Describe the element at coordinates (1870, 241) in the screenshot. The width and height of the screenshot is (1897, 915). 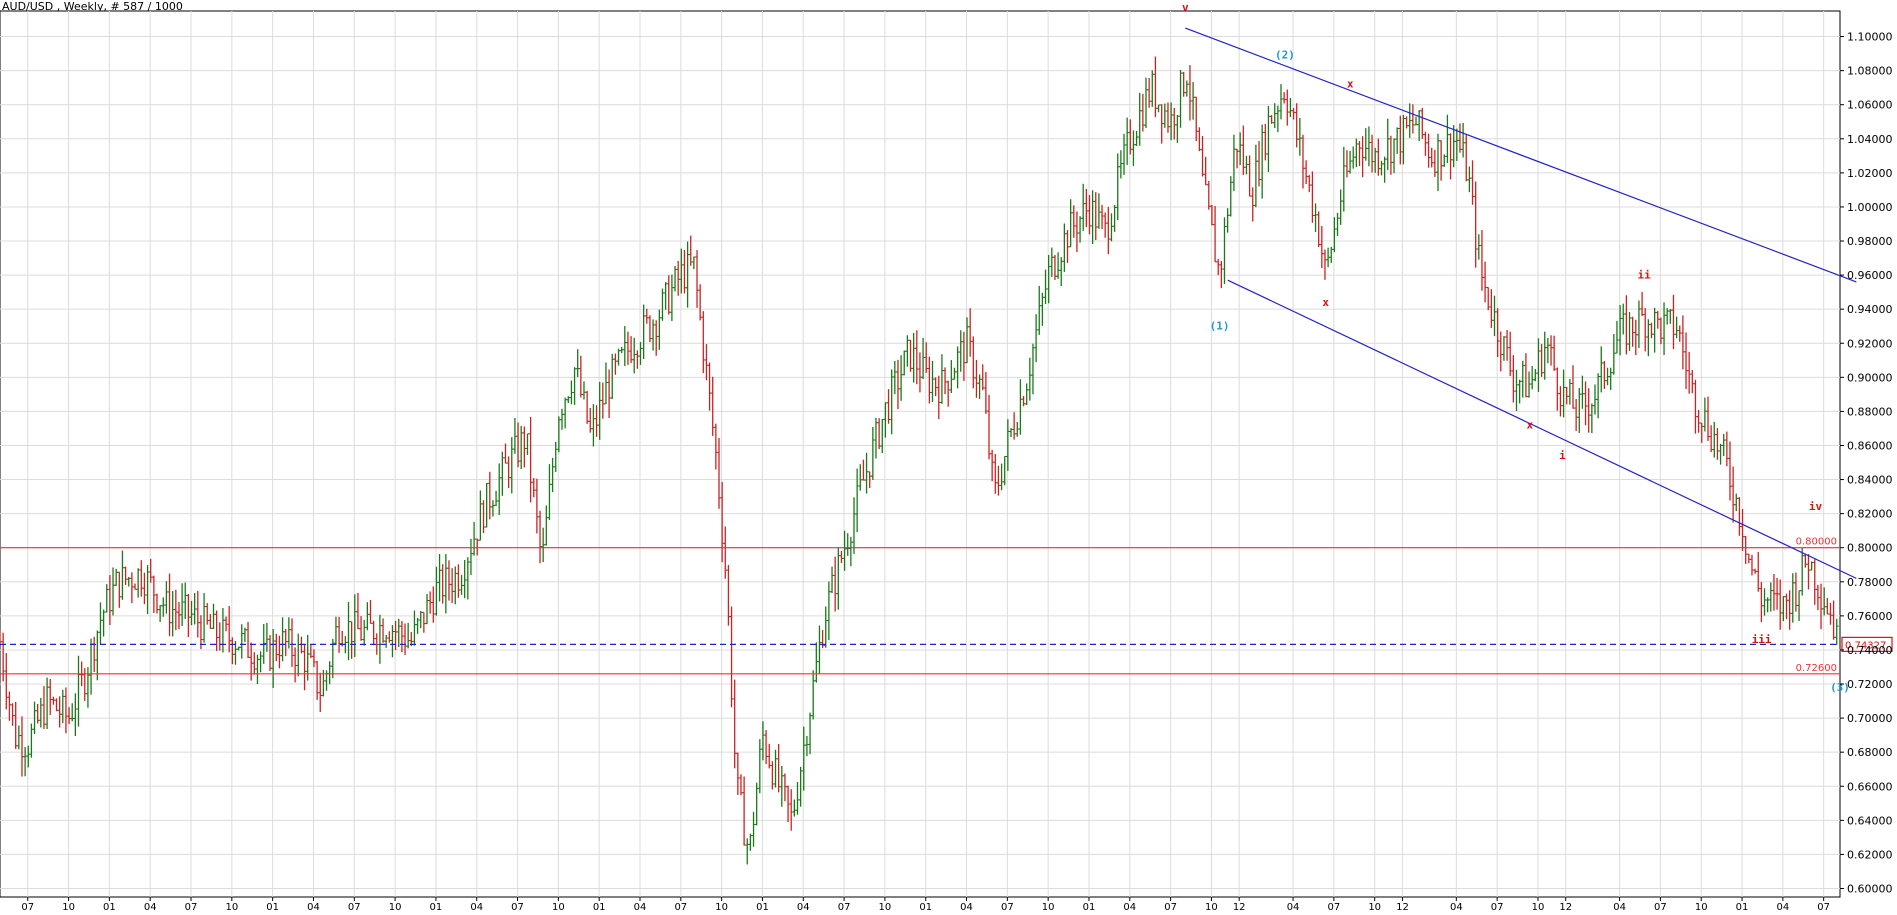
I see `y-tick-label: 0.98000` at that location.